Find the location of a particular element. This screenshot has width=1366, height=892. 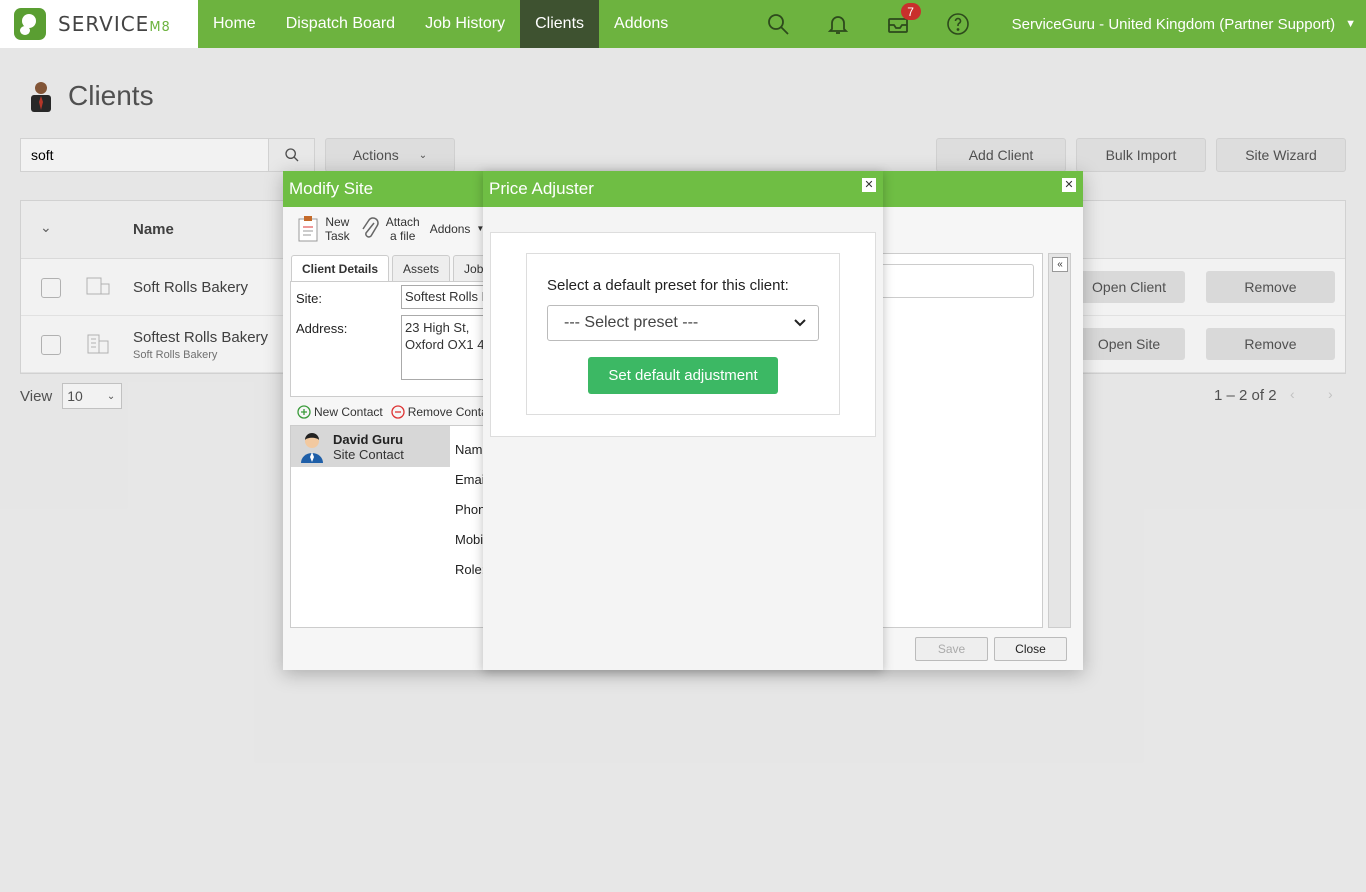

nav-home: Home is located at coordinates (234, 24).